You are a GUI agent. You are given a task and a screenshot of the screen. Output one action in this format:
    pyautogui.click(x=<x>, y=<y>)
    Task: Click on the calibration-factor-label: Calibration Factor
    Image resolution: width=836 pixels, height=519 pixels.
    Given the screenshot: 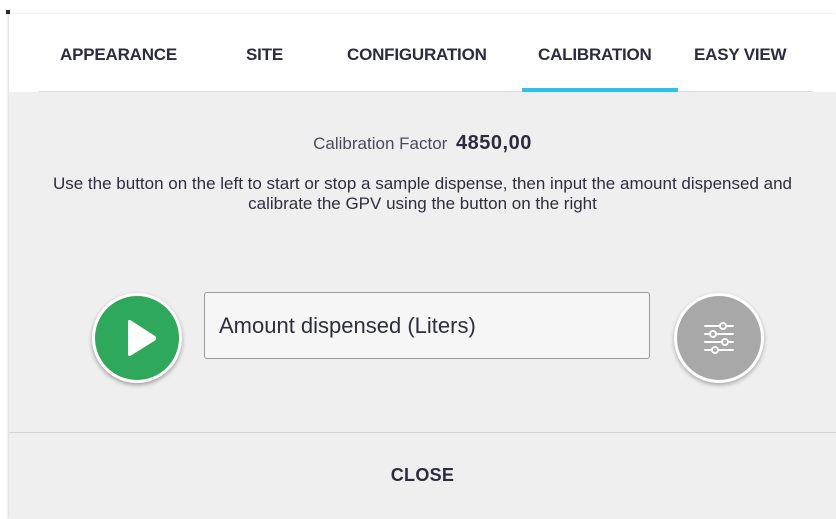 What is the action you would take?
    pyautogui.click(x=380, y=143)
    